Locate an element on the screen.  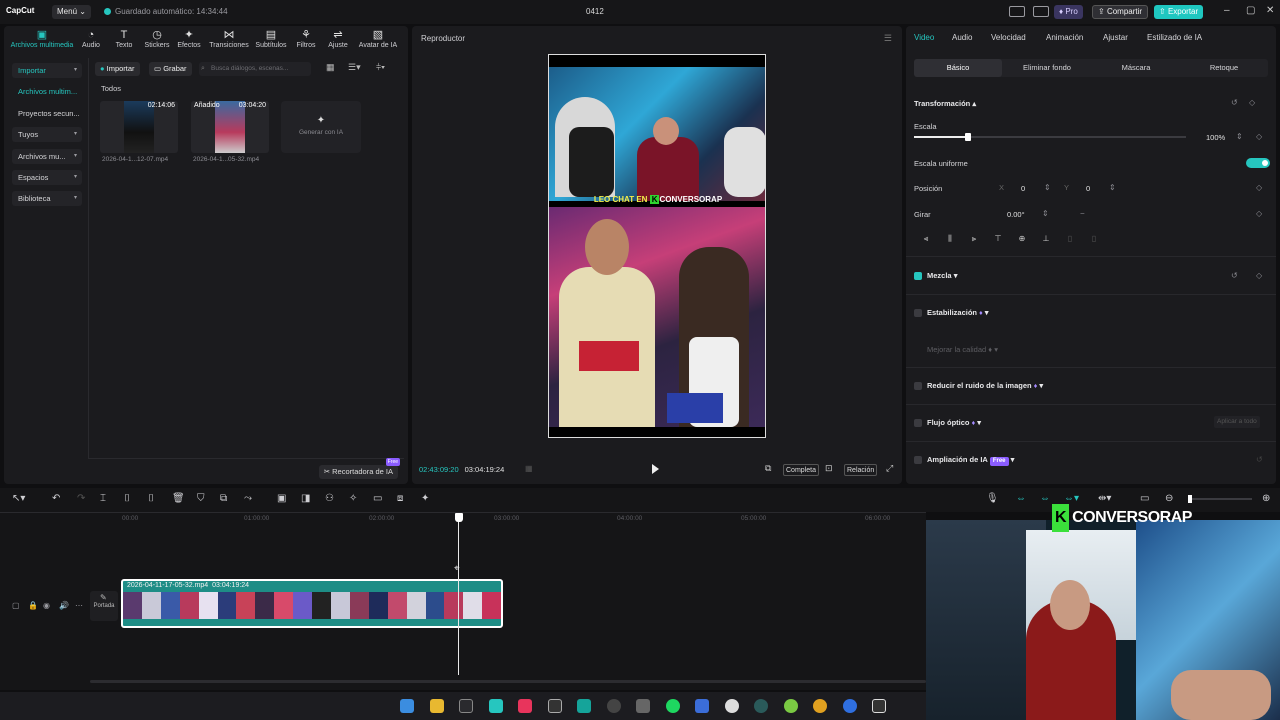
volume-icon: 🔊 is located at coordinates (64, 605).